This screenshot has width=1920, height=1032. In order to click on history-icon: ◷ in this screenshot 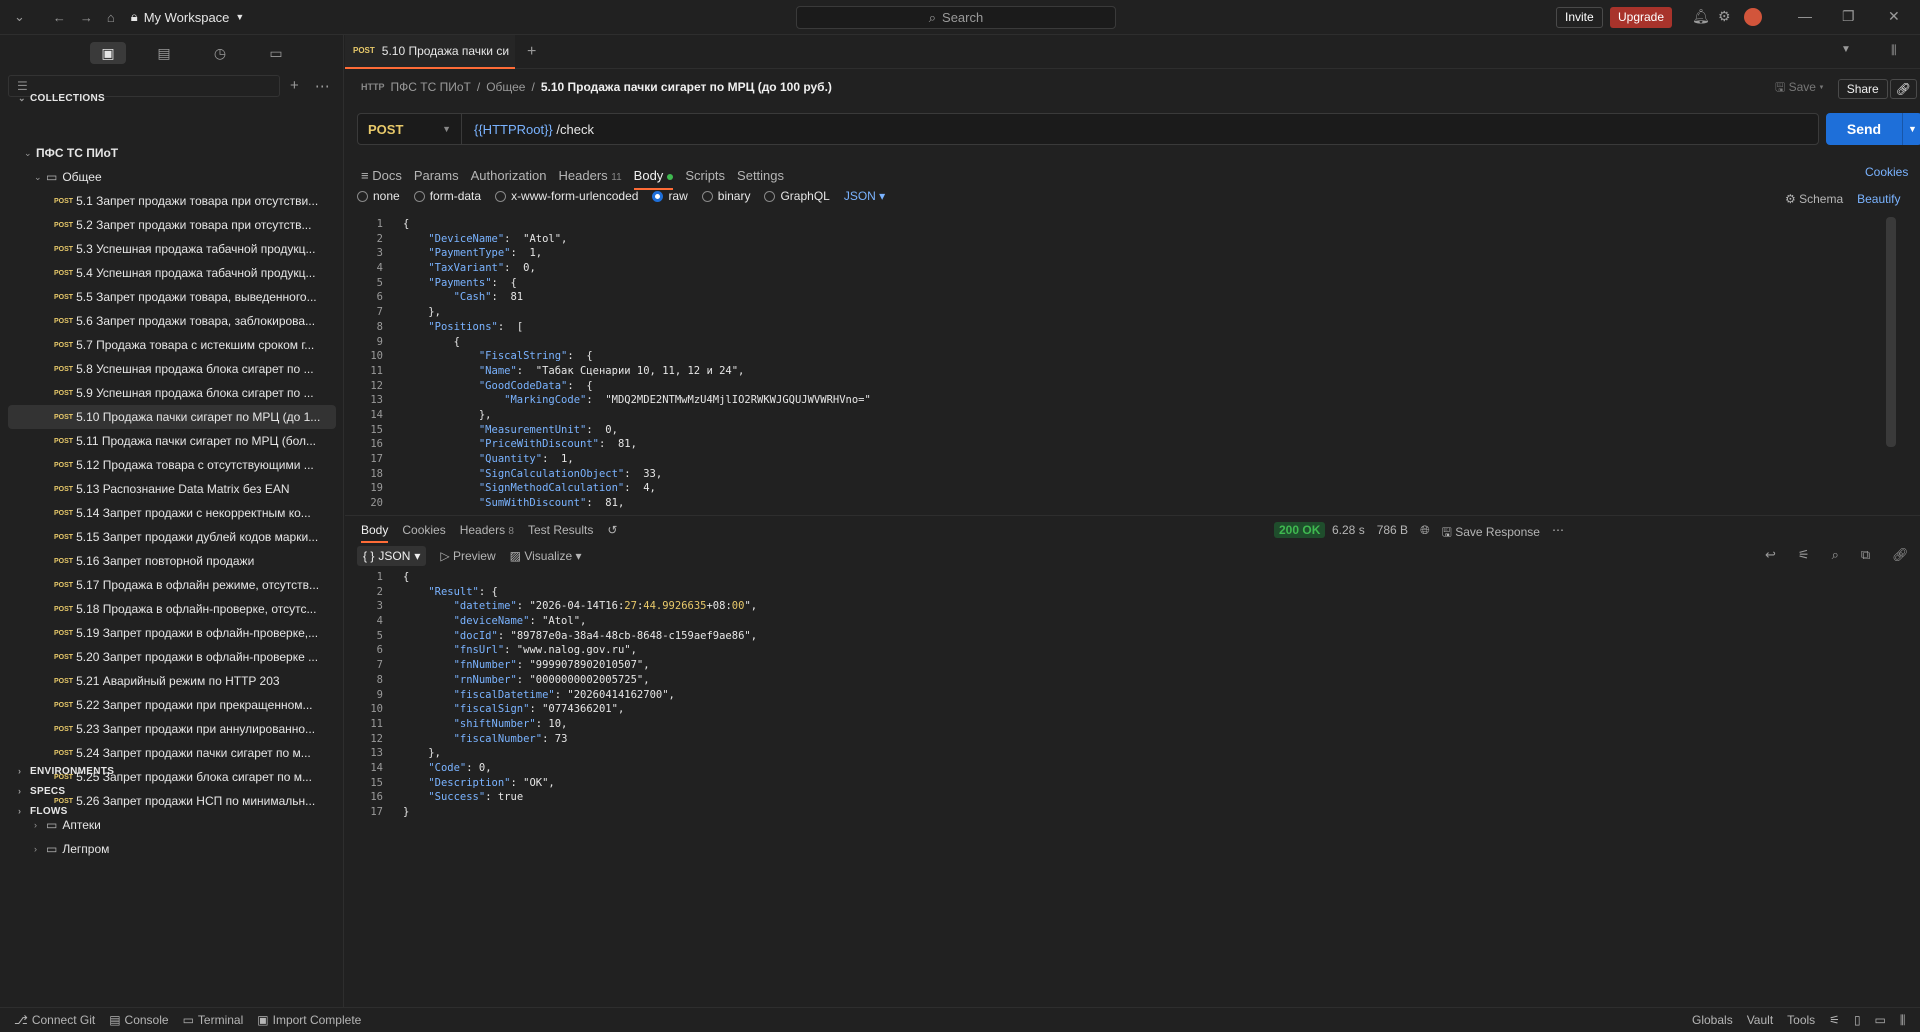, I will do `click(220, 53)`.